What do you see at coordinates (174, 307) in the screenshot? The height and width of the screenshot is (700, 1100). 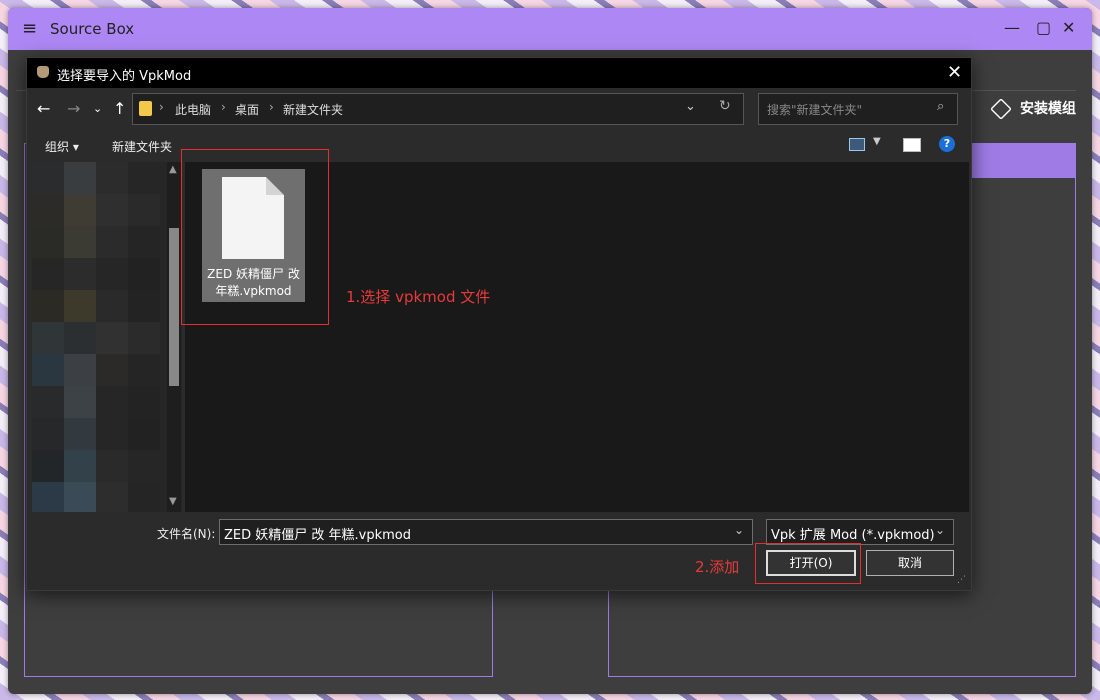 I see `scroll-thumb` at bounding box center [174, 307].